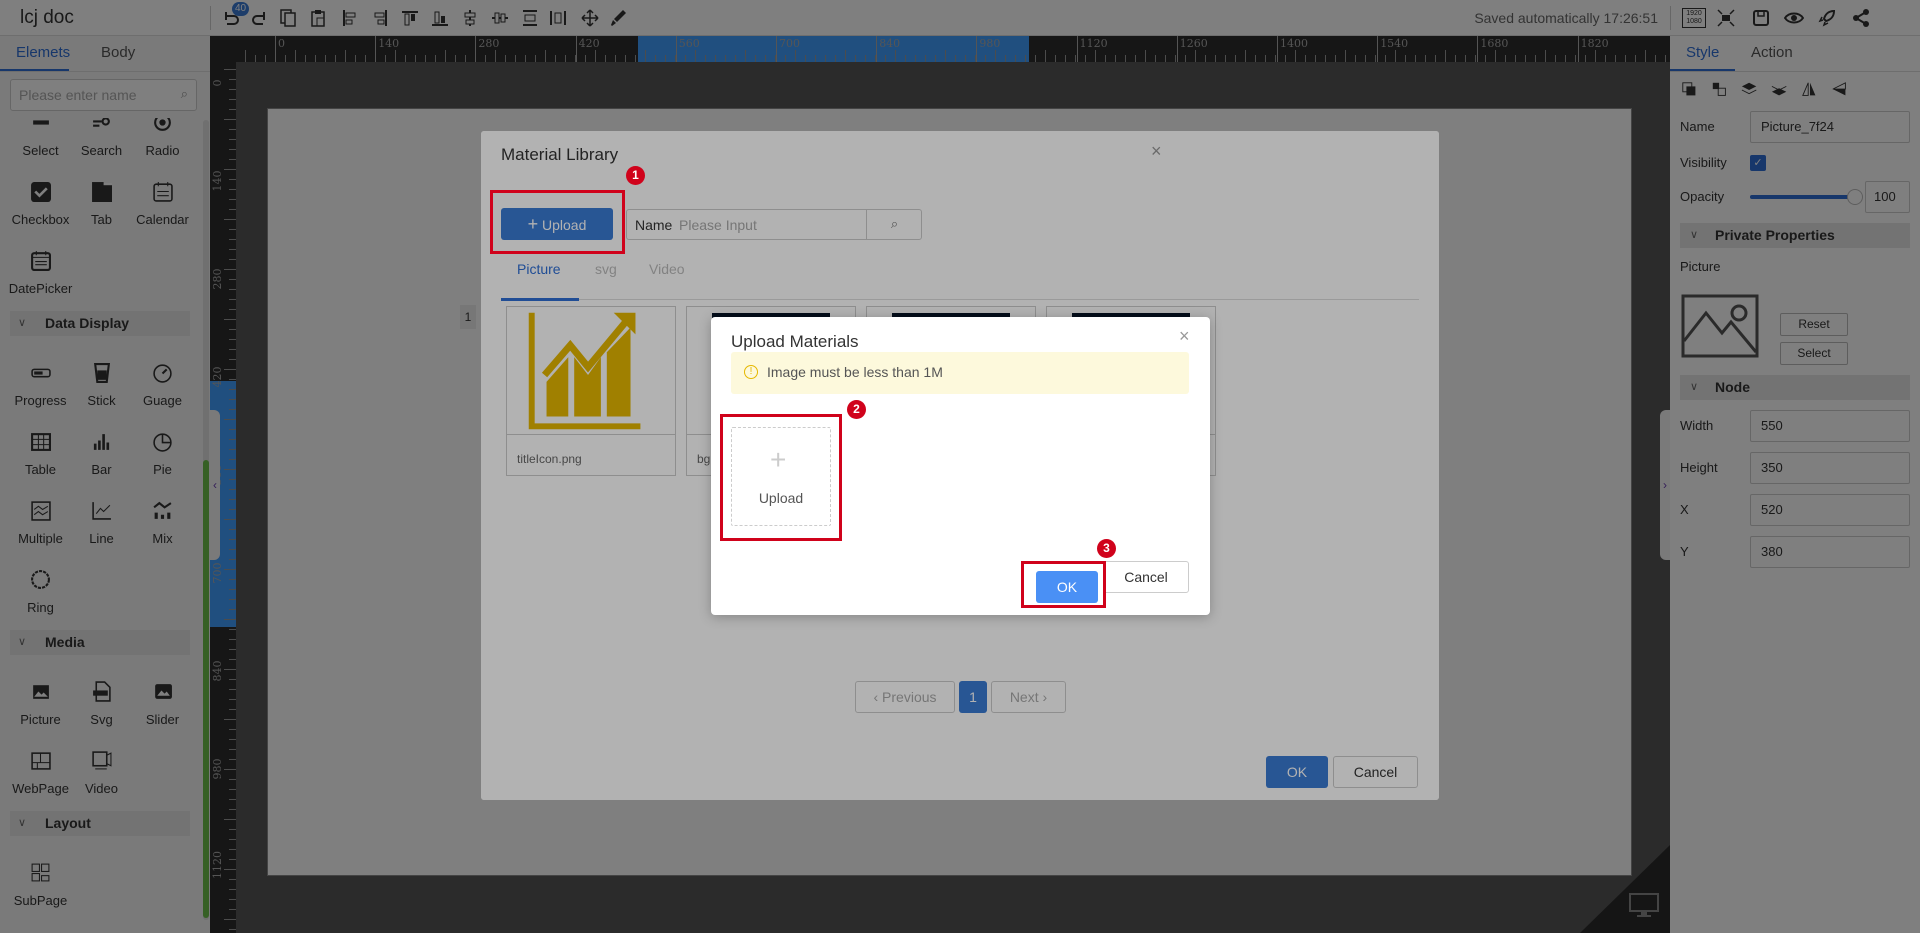 The image size is (1920, 933). What do you see at coordinates (635, 175) in the screenshot?
I see `step-badge-1: 1` at bounding box center [635, 175].